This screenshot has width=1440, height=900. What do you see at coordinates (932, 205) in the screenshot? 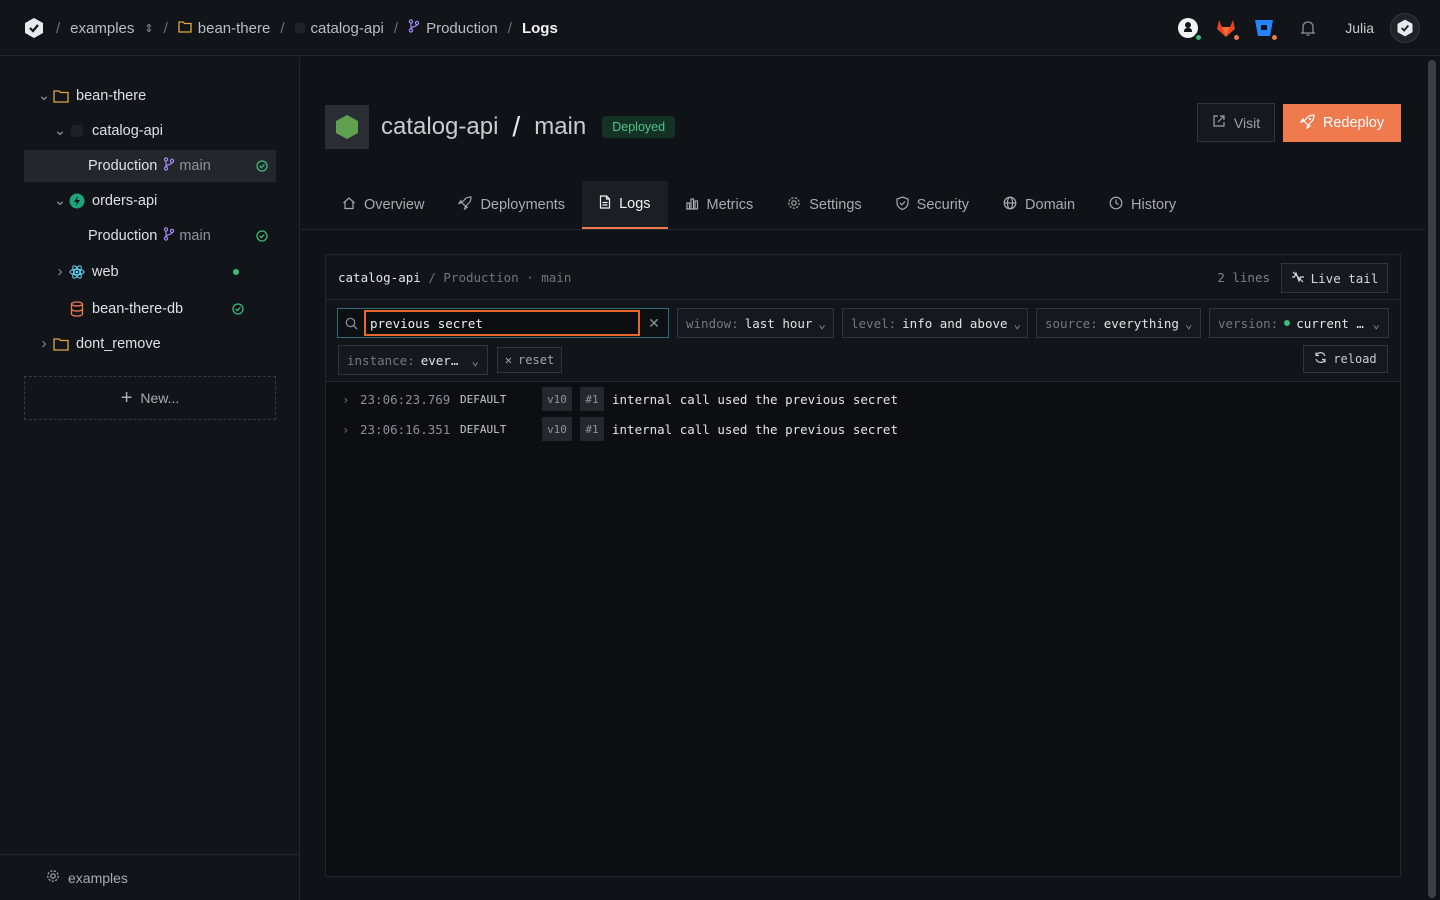
I see `tab-security: Security` at bounding box center [932, 205].